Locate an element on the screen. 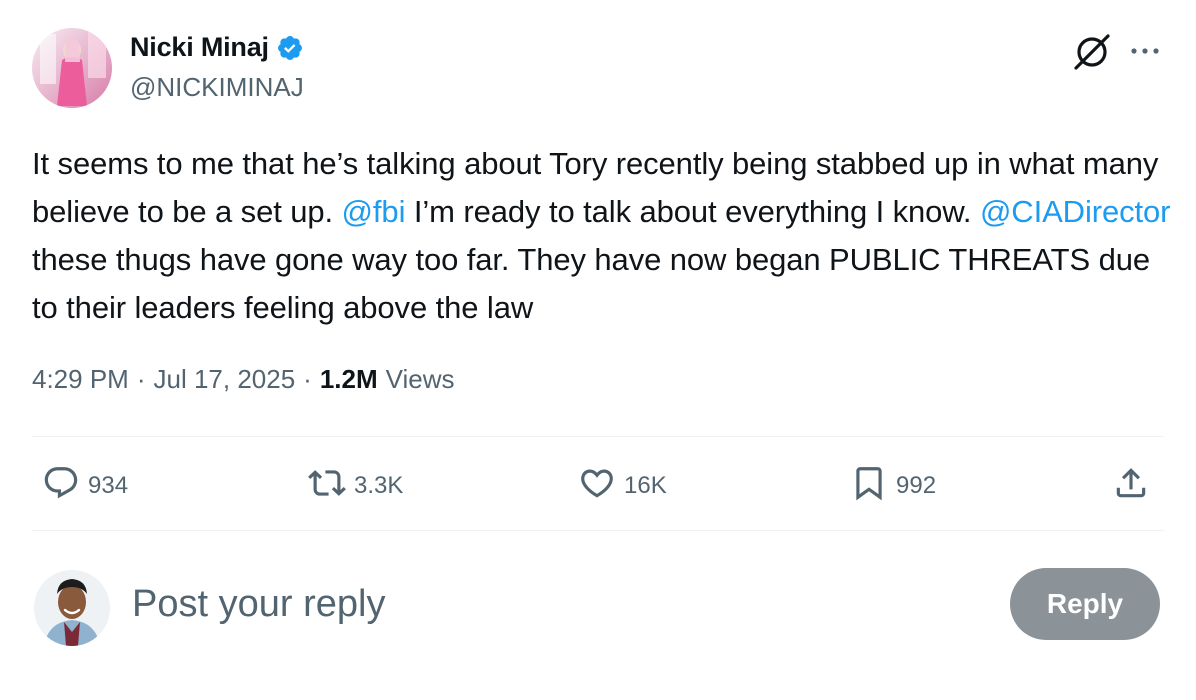 This screenshot has height=700, width=1196. mention-link-ciadirector: @CIADirector is located at coordinates (1075, 211).